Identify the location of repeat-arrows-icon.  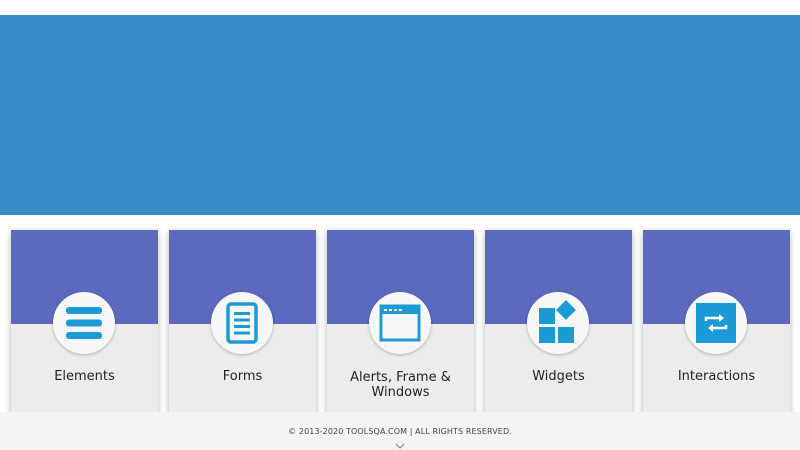
(716, 323).